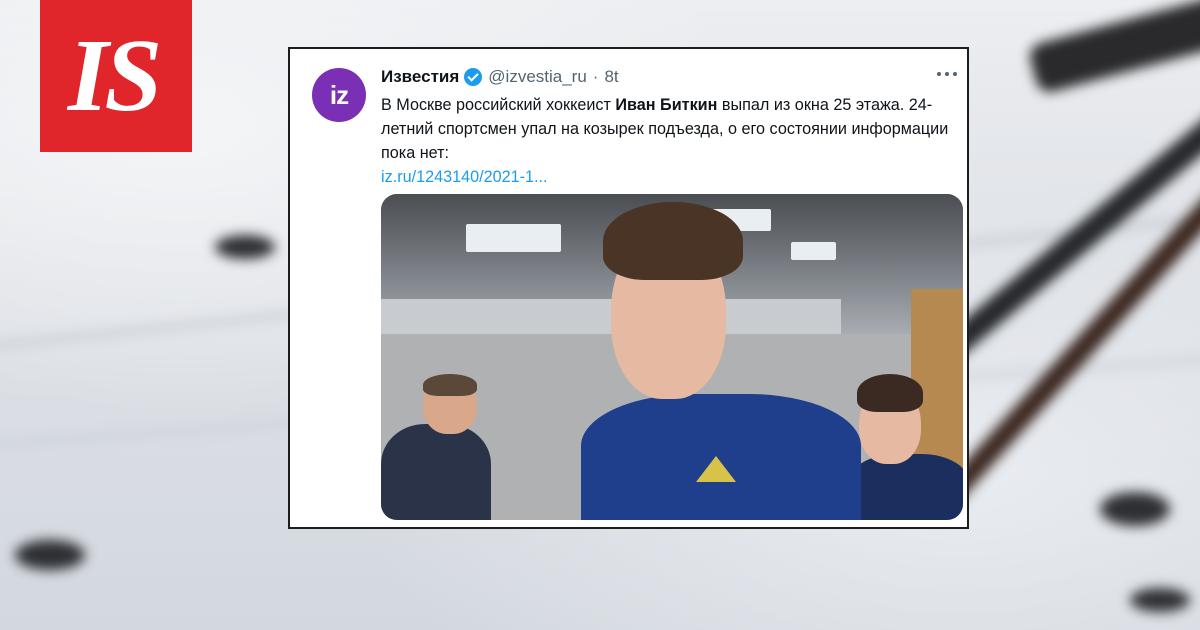 The height and width of the screenshot is (630, 1200). I want to click on more-options-icon, so click(947, 74).